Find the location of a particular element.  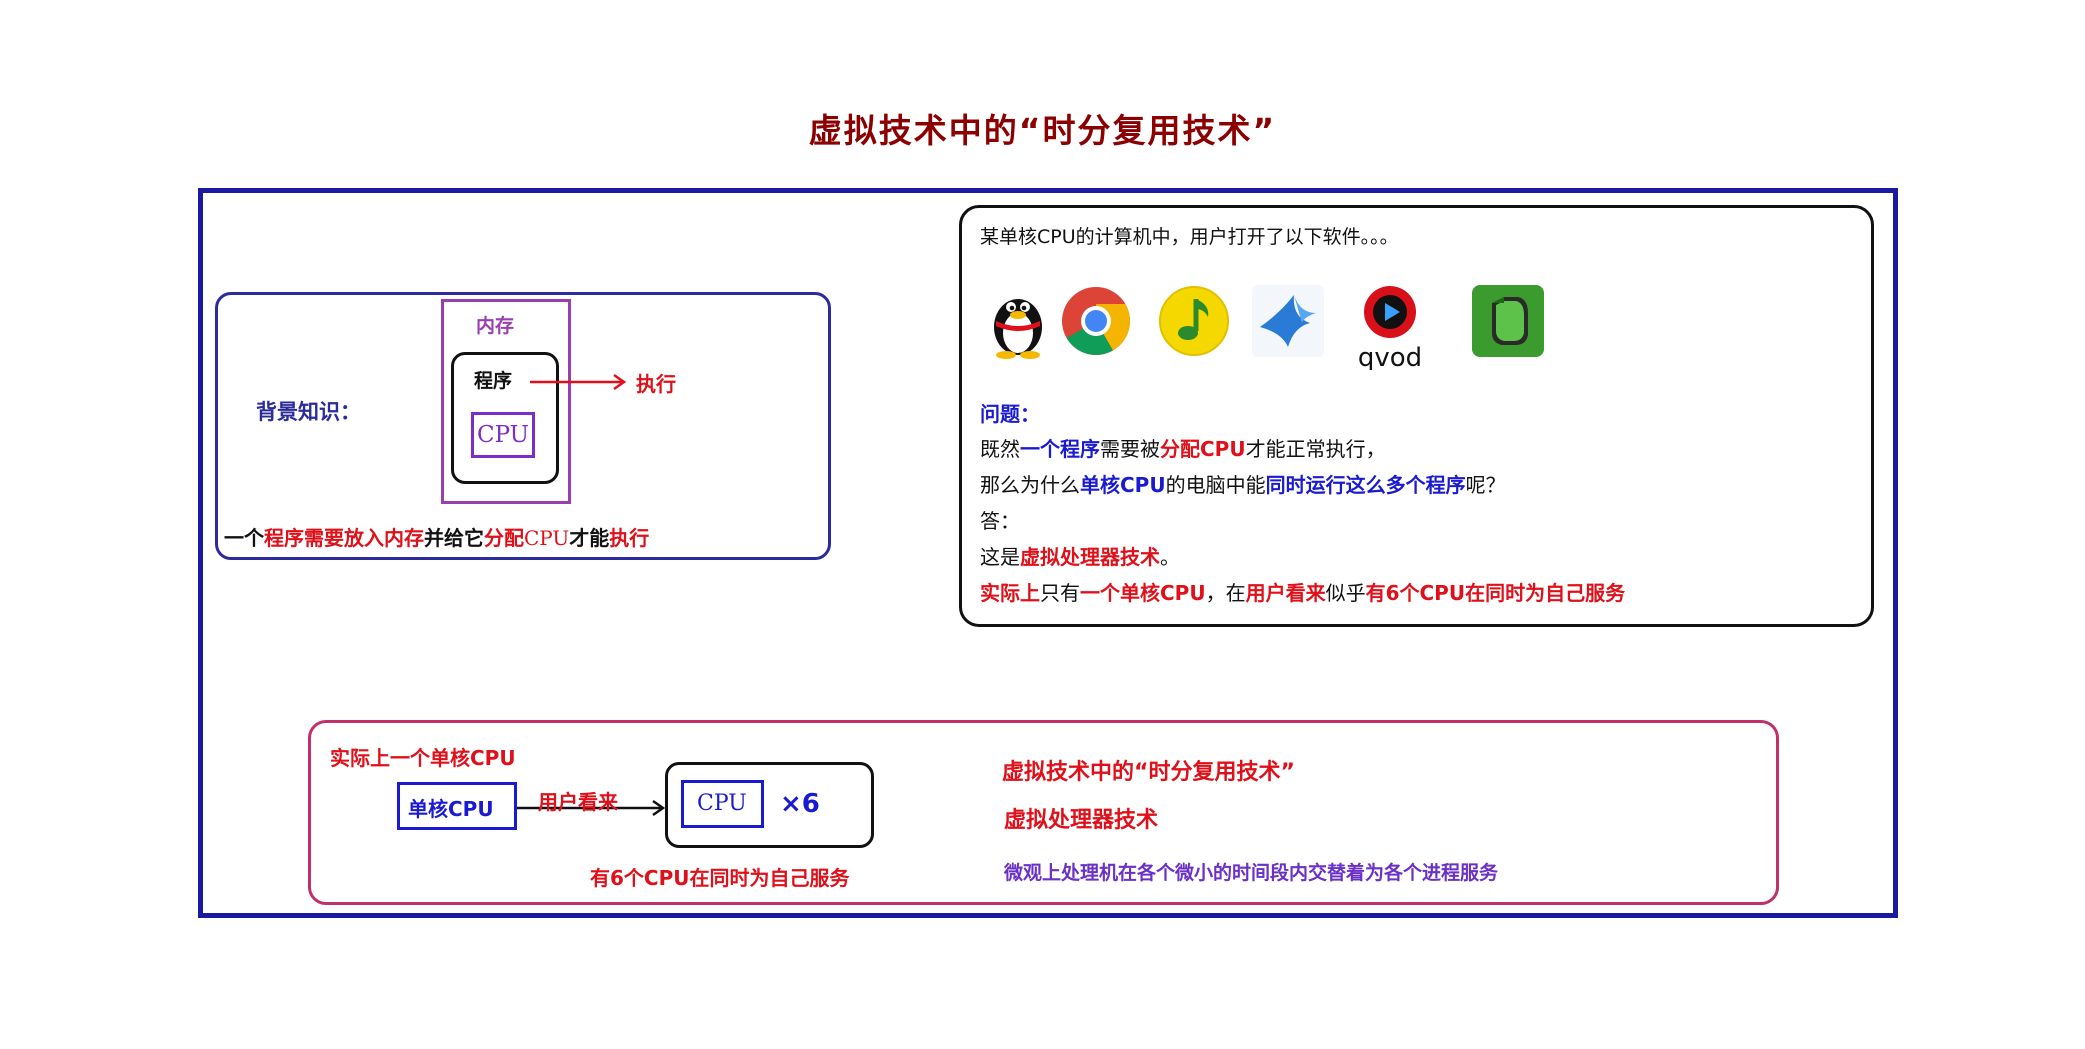

answer-line-2: 实际上只有一个单核CPU，在用户看来似乎有6个CPU在同时为自己服务 is located at coordinates (1302, 591).